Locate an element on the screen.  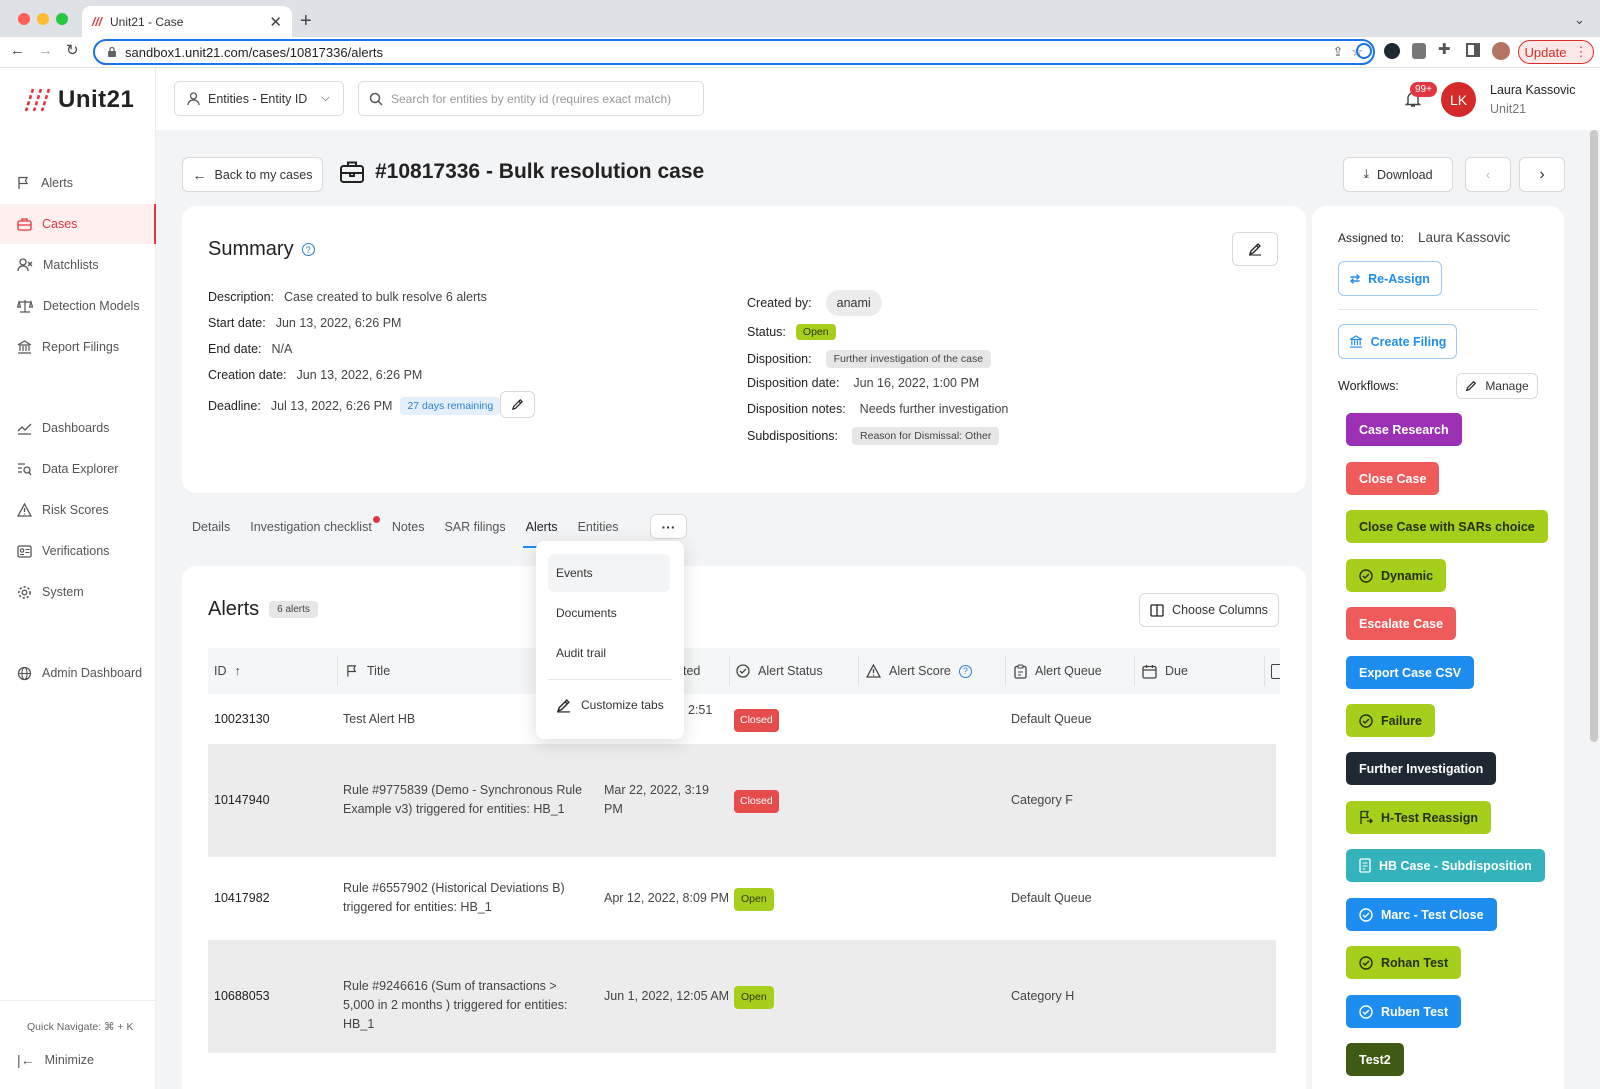
sidebar-item-alerts: Alerts is located at coordinates (78, 183).